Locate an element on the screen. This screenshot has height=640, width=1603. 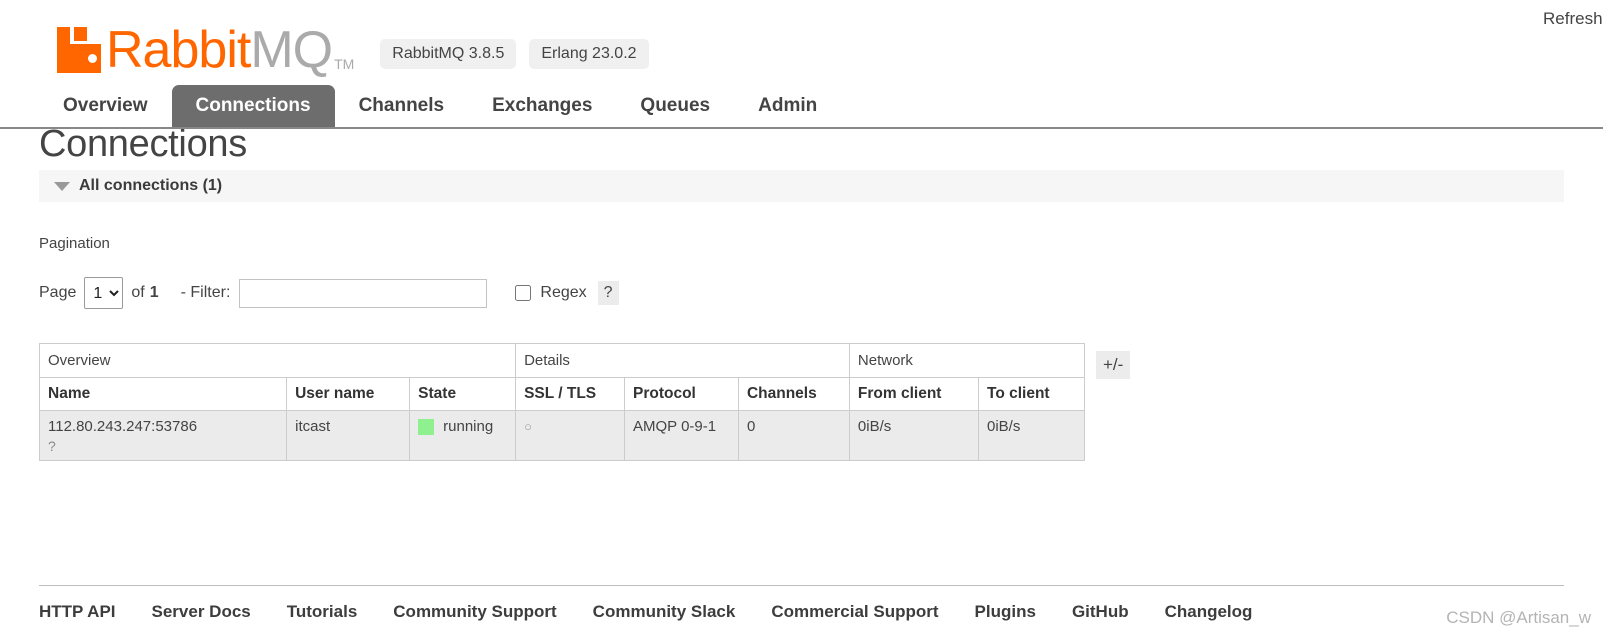
footer-link-community-support: Community Support is located at coordinates (474, 612).